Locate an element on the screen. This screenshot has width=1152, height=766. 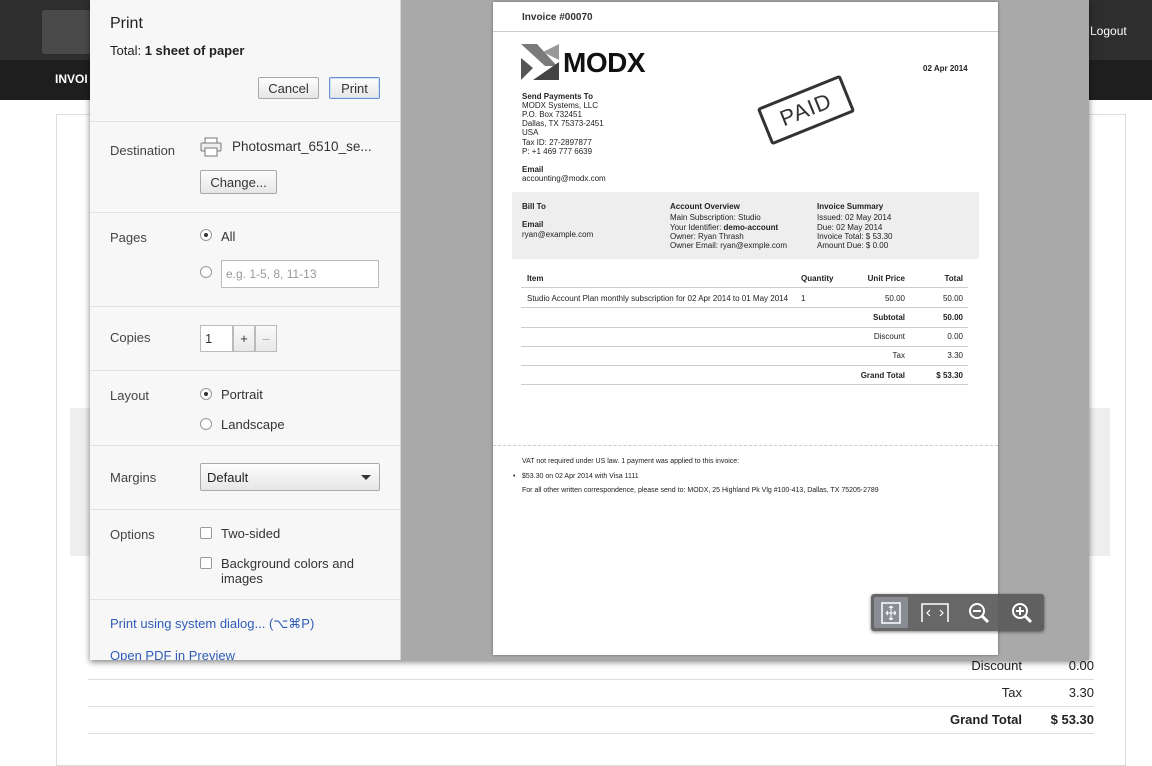
pages-all-radio is located at coordinates (206, 235).